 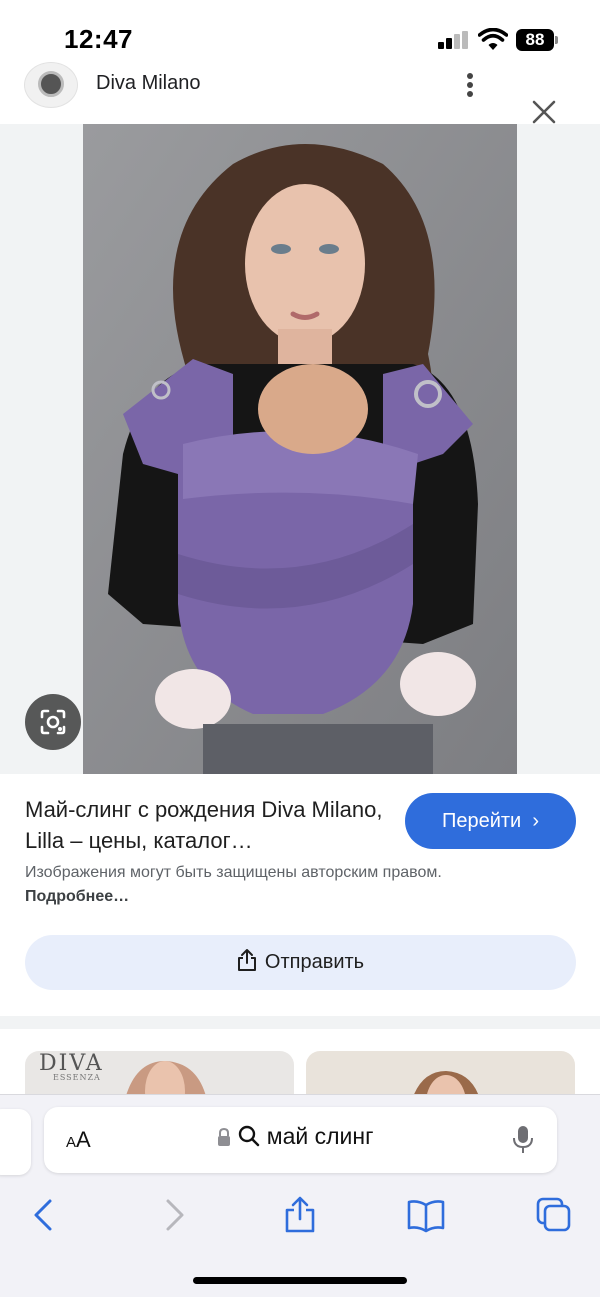 I want to click on lock-icon, so click(x=224, y=1136).